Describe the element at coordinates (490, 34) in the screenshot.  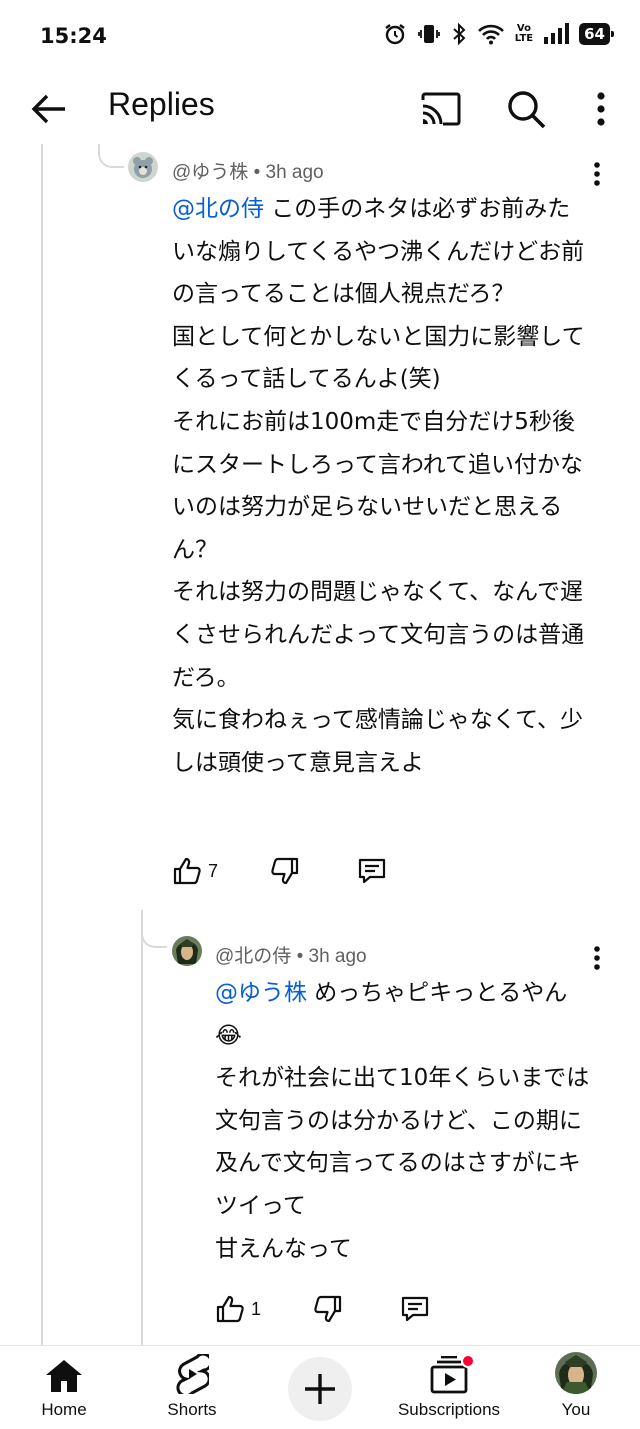
I see `wifi-icon` at that location.